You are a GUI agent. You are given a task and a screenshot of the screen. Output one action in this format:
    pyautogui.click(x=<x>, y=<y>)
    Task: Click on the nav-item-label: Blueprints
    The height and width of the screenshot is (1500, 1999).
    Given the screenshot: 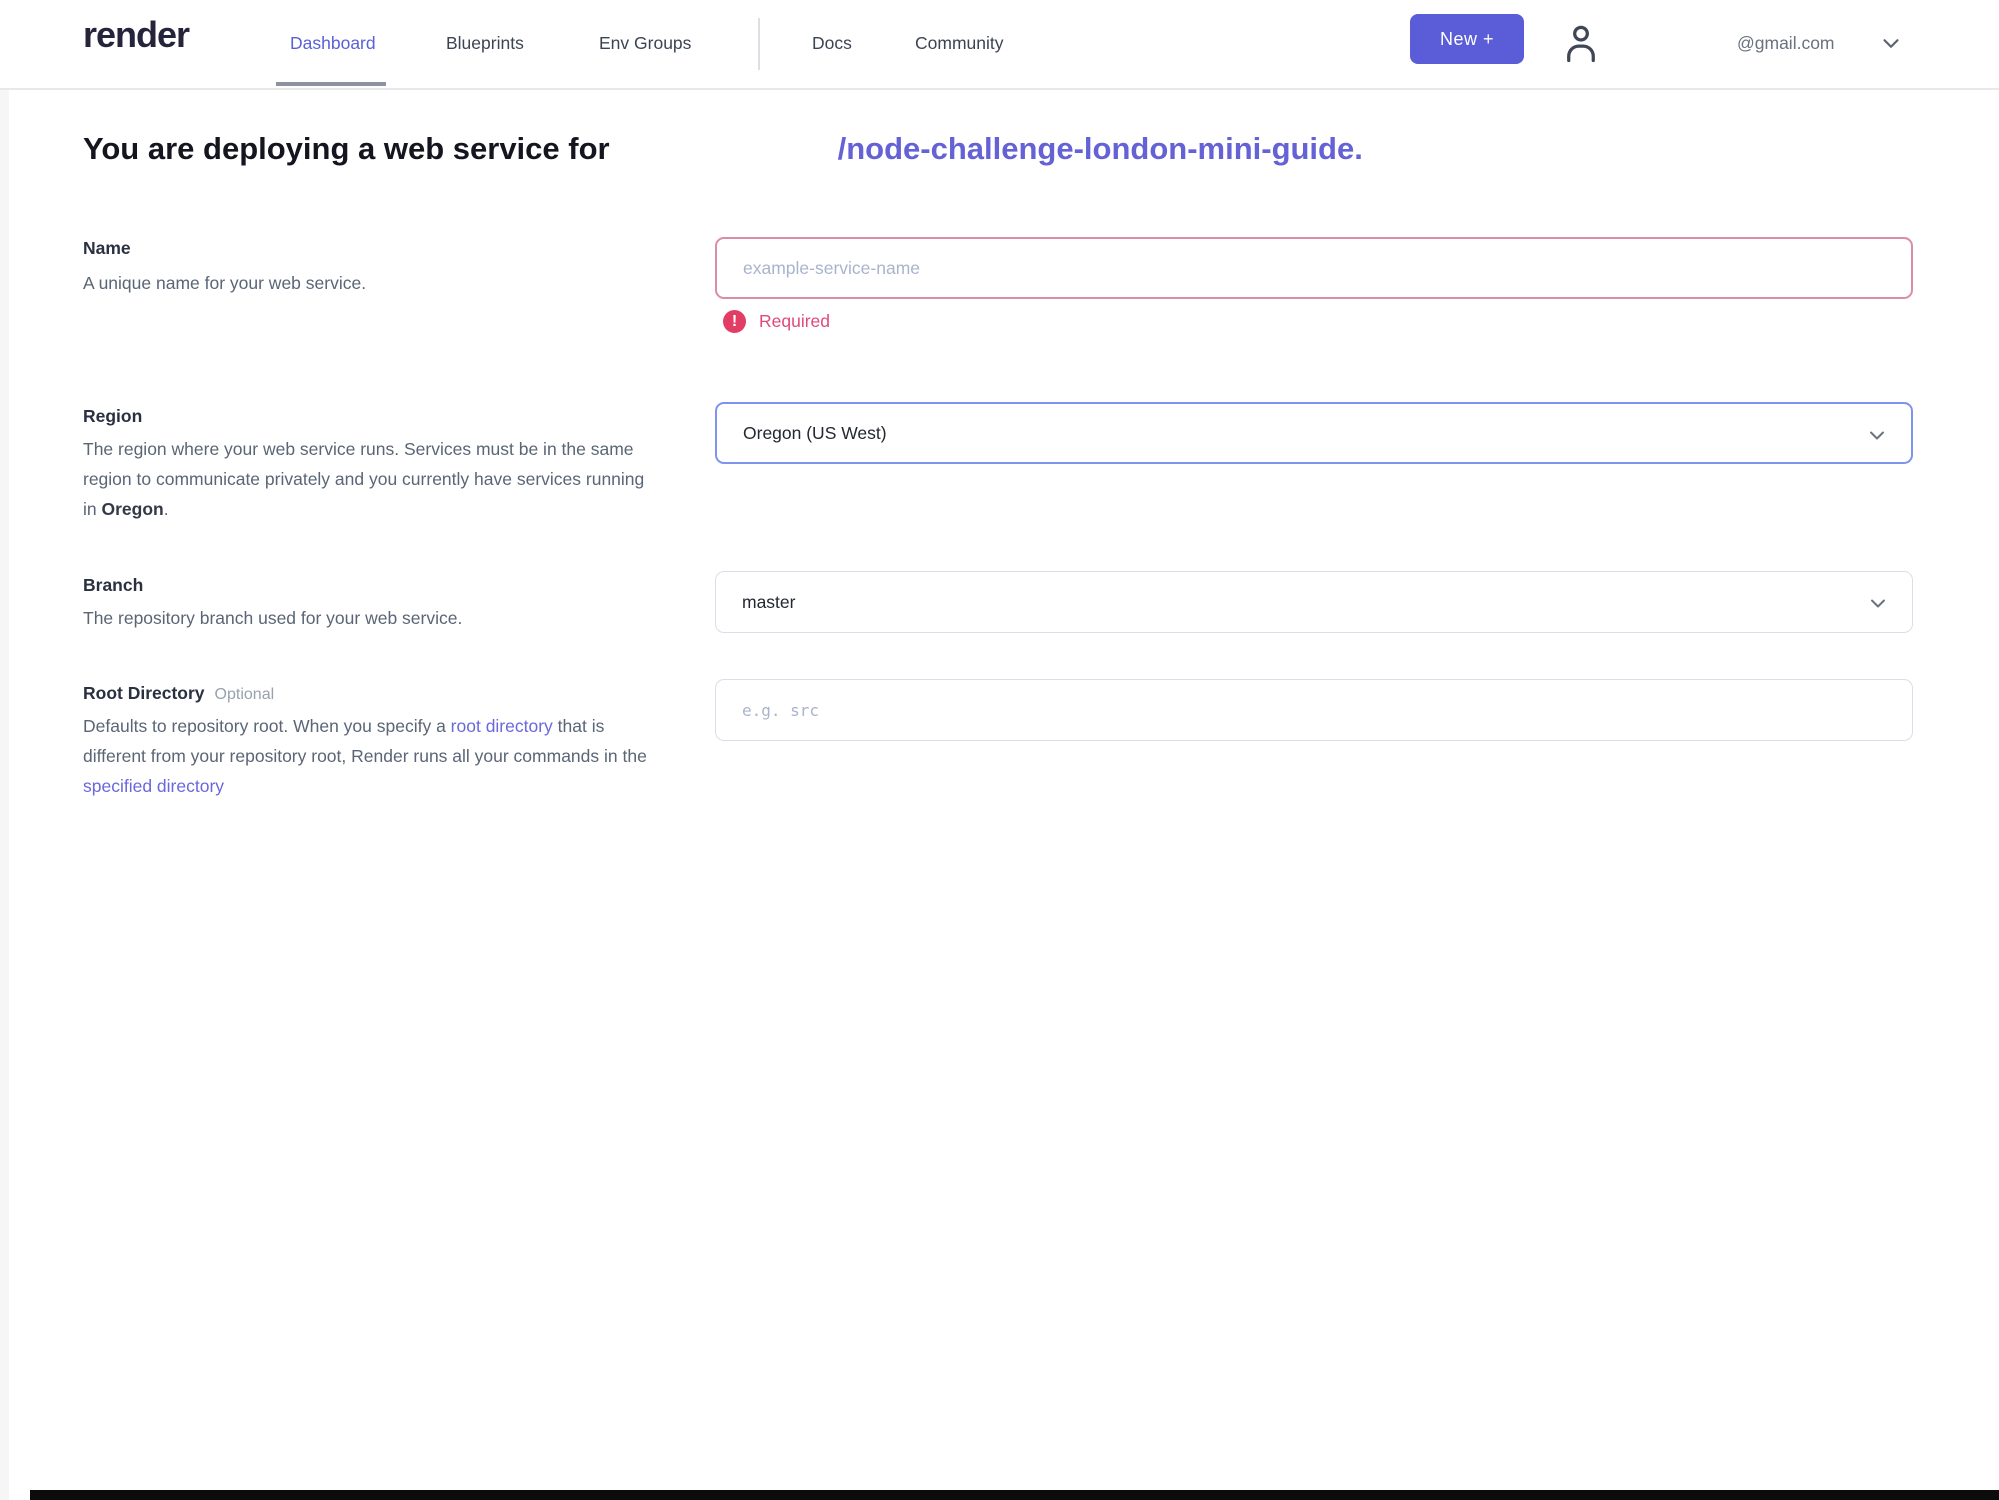 What is the action you would take?
    pyautogui.click(x=485, y=42)
    